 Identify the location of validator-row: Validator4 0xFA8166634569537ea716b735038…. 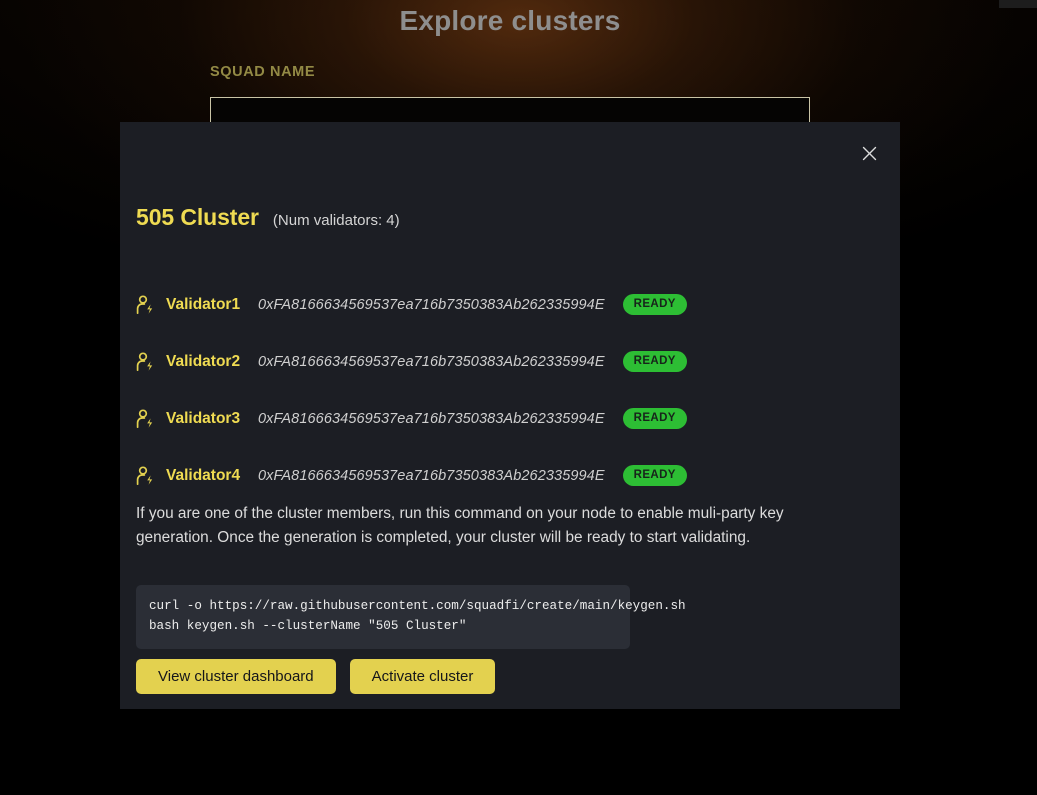
(486, 475).